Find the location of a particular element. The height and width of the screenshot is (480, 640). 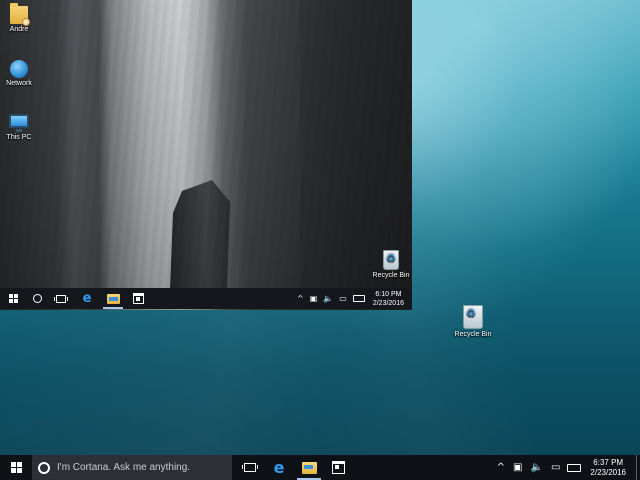

show-desktop-button is located at coordinates (638, 467).